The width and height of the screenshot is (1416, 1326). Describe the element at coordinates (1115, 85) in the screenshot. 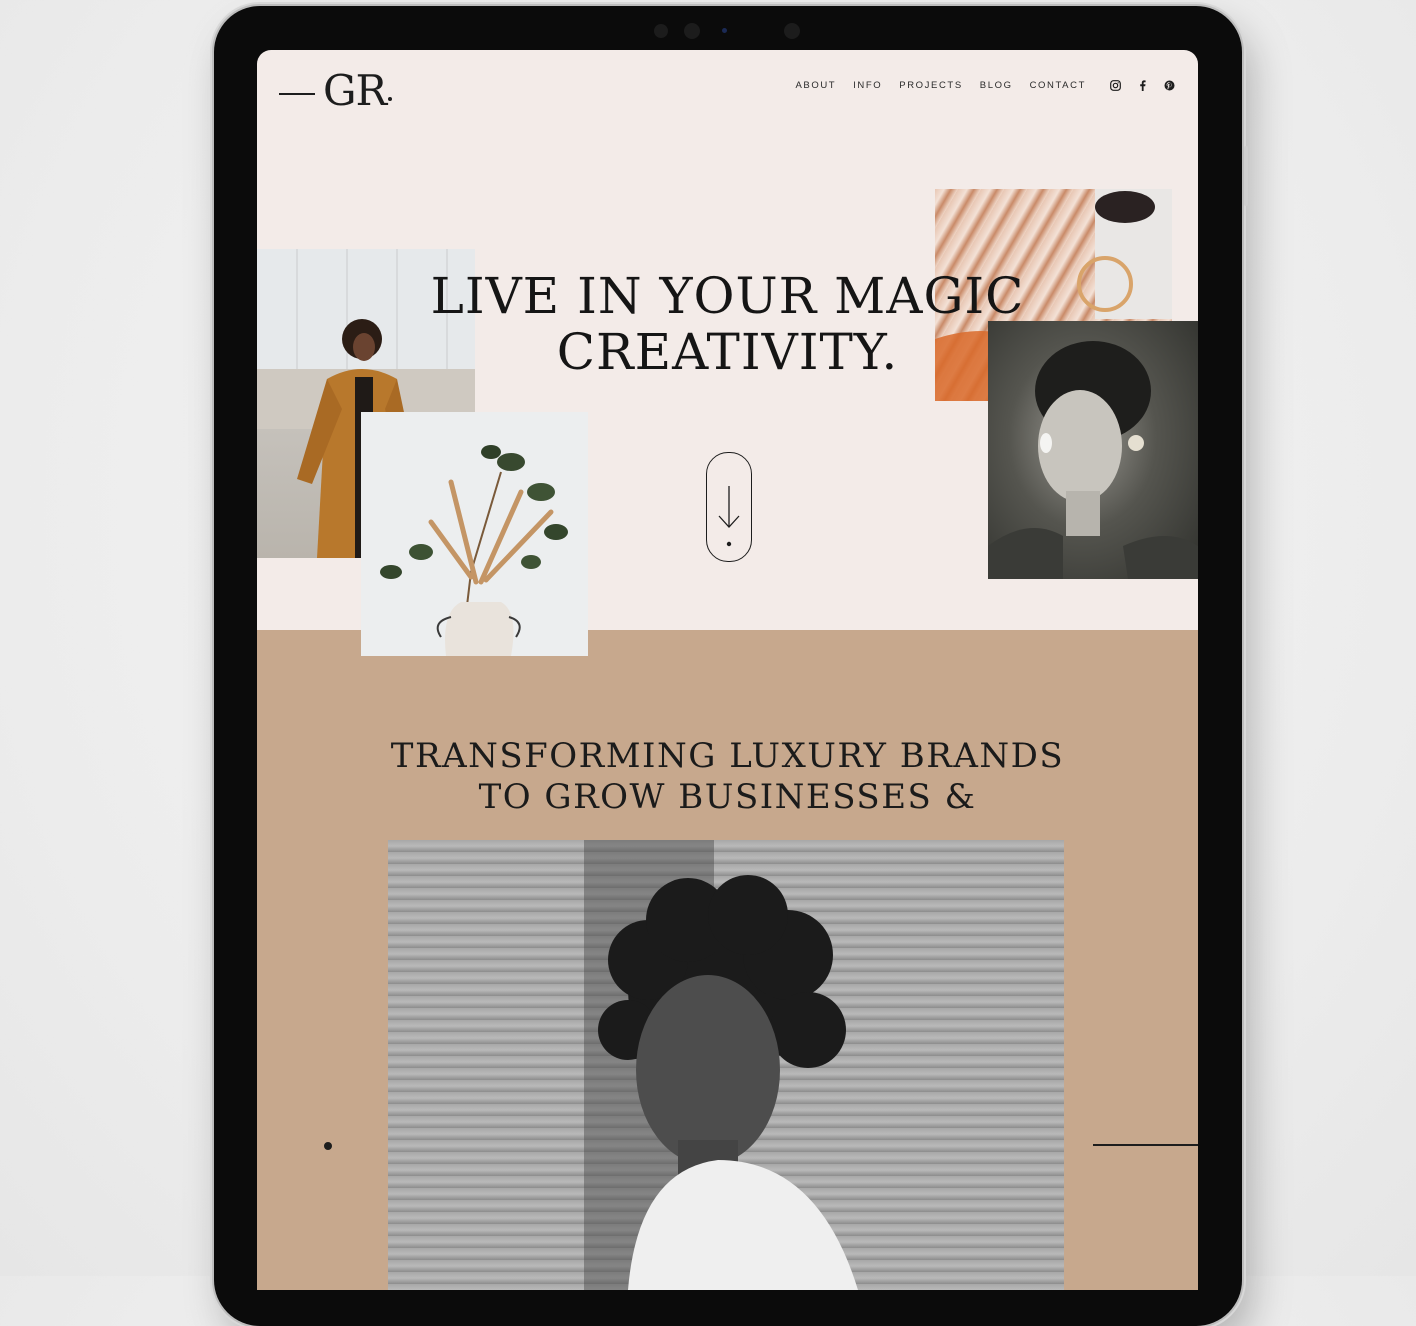

I see `instagram-icon` at that location.